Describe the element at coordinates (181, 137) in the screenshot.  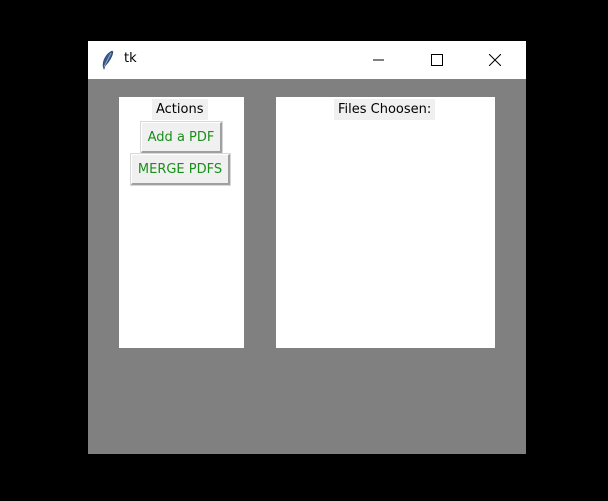
I see `add-pdf-button: Add a PDF` at that location.